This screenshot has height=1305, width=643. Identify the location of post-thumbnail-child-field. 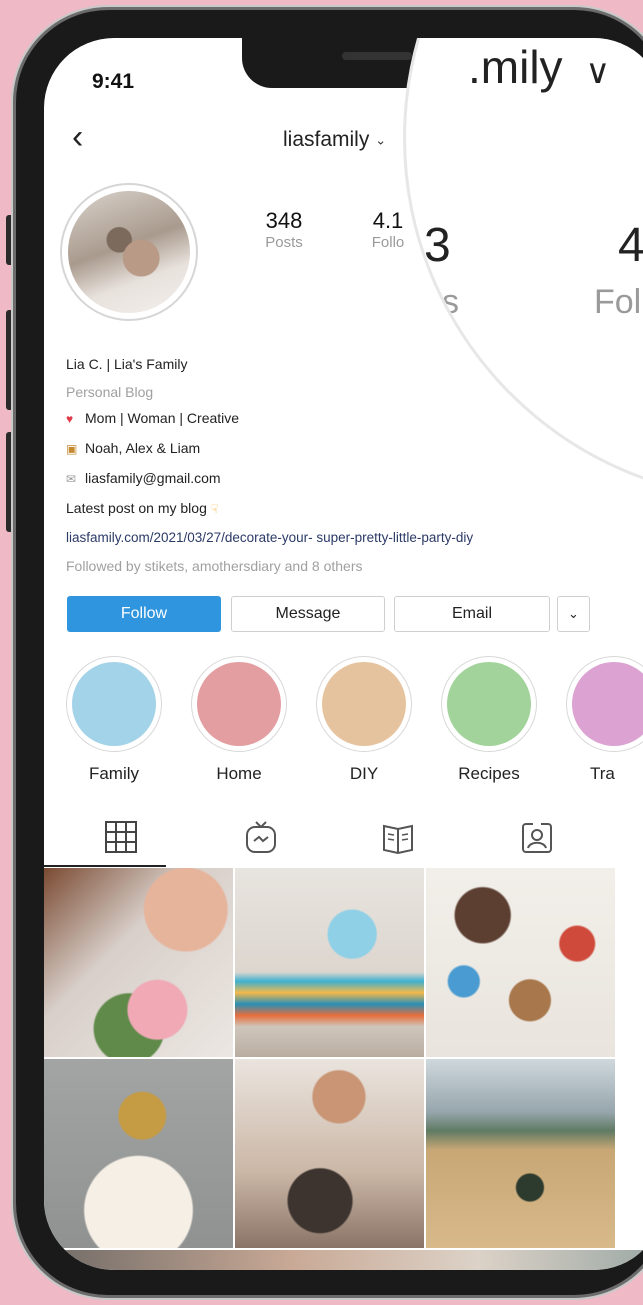
(520, 1153).